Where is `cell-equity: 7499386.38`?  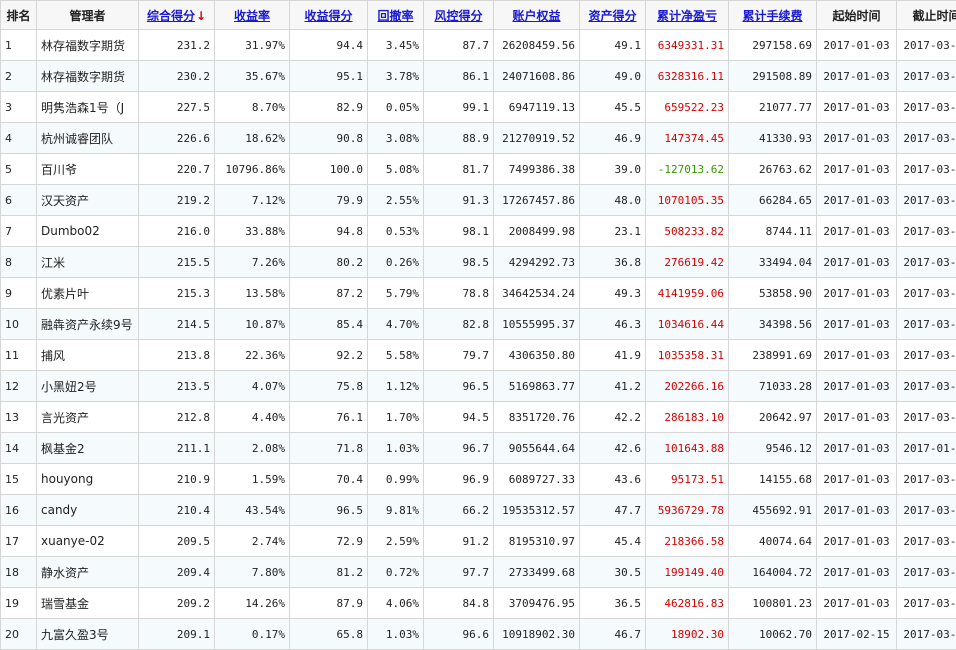
cell-equity: 7499386.38 is located at coordinates (537, 169).